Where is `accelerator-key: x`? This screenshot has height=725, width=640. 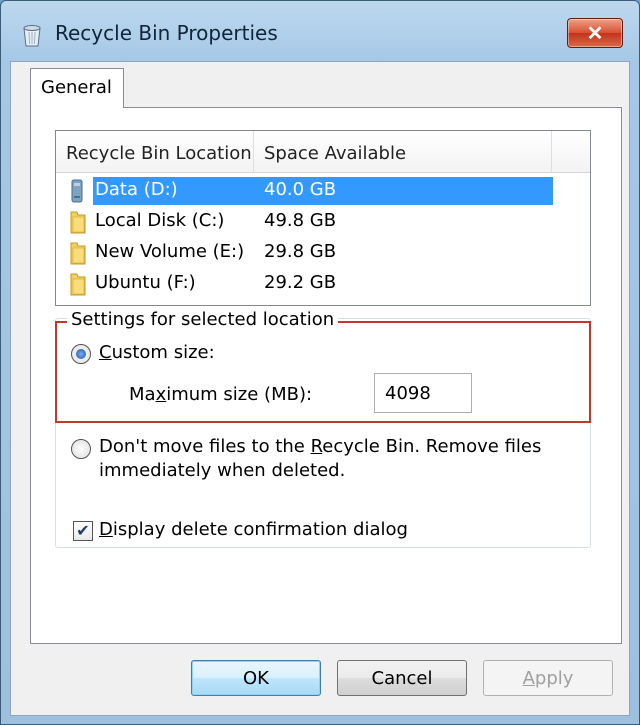 accelerator-key: x is located at coordinates (161, 394).